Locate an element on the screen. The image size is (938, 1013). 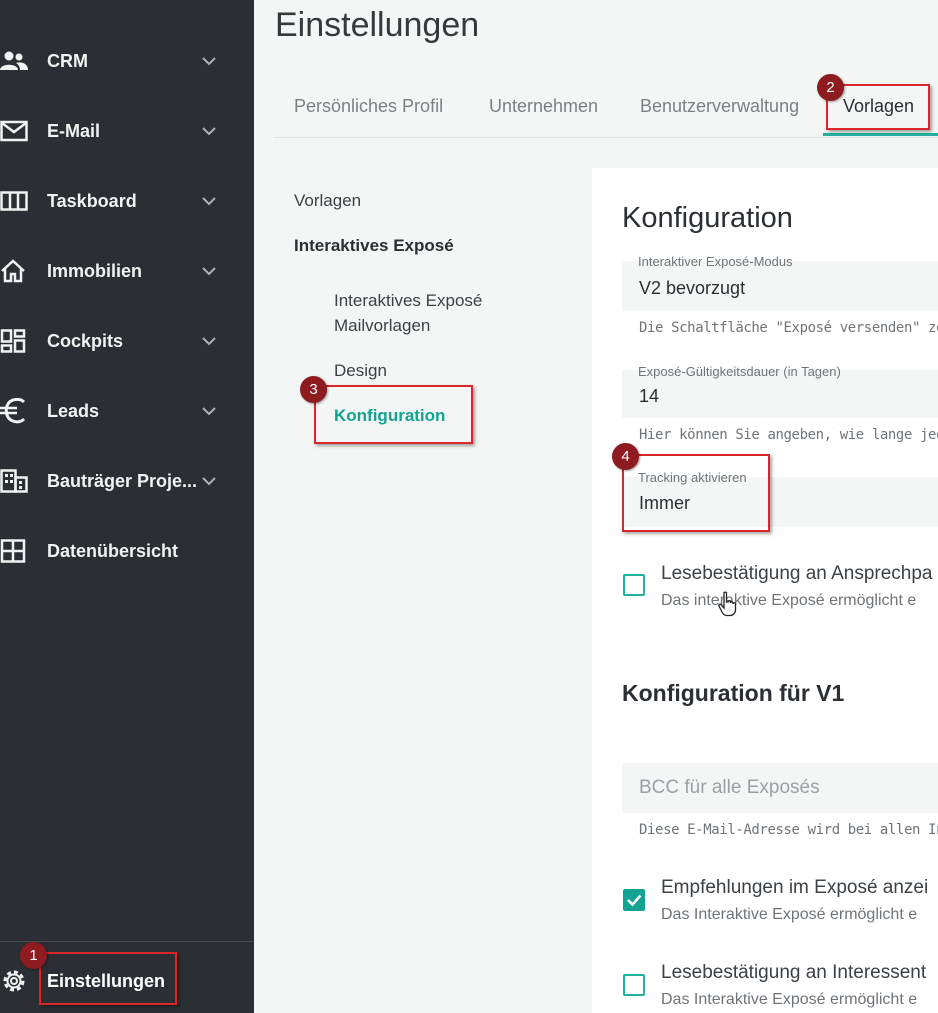
field-hint: Hier können Sie angeben, wie lange jedes is located at coordinates (788, 435).